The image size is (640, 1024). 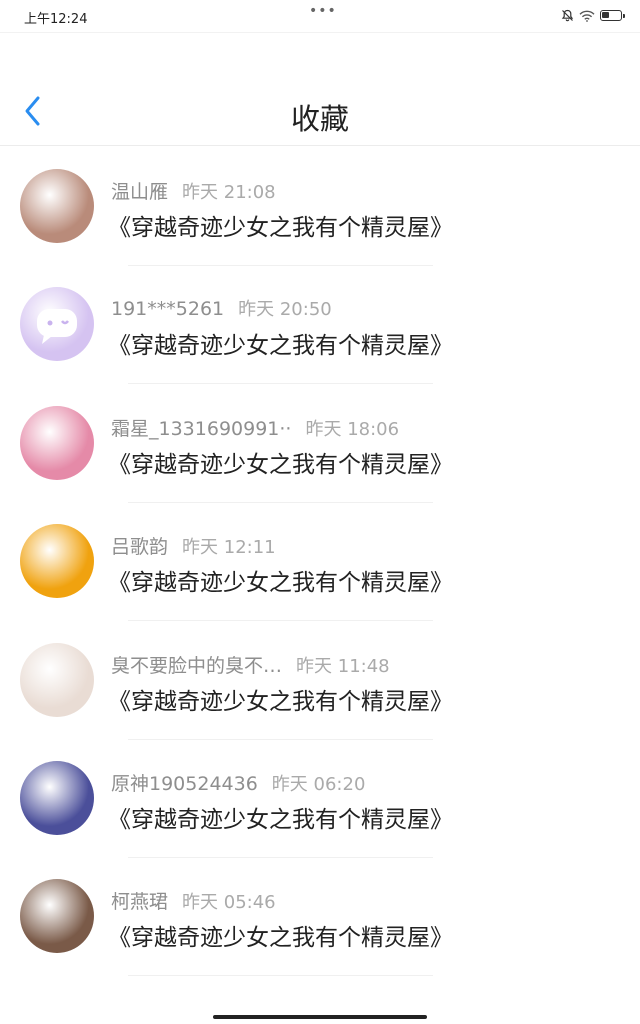 I want to click on favorite-row: 柯燕珺 昨天 05:46 《穿越奇迹少女之我有个精灵屋》, so click(x=320, y=917).